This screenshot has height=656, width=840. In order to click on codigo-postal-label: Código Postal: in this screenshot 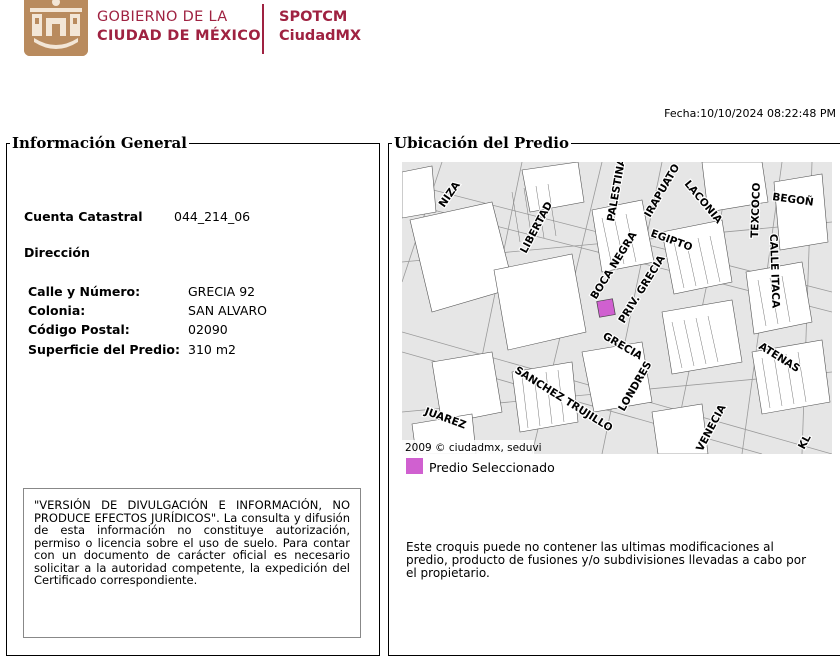, I will do `click(79, 329)`.